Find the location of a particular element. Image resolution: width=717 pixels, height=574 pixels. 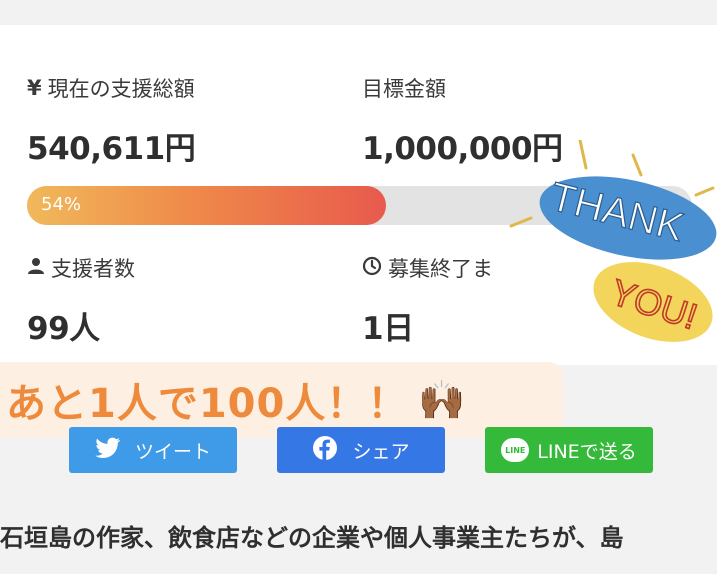

project-description: 石垣島の作家、飲食店などの企業や個人事業主たちが、島 is located at coordinates (312, 538).